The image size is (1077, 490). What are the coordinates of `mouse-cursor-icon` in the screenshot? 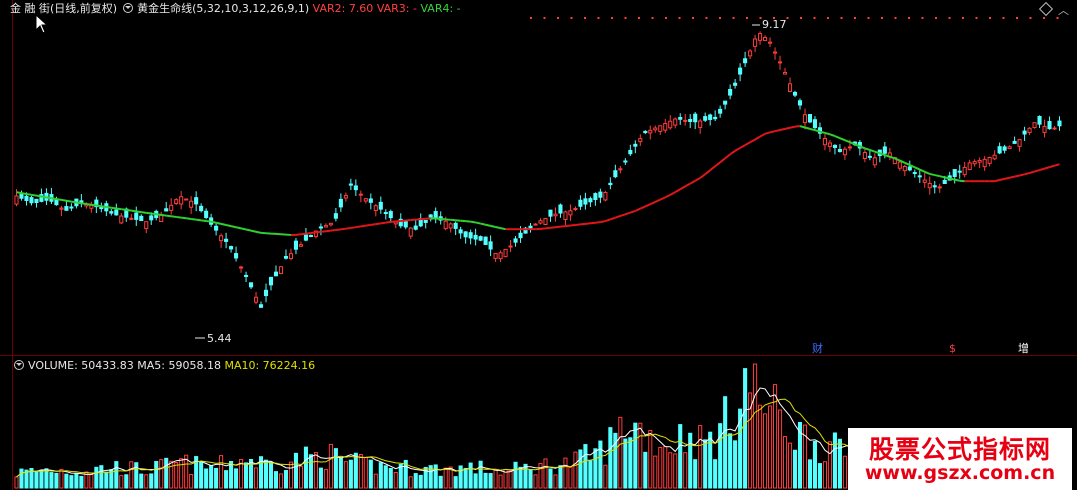 It's located at (42, 24).